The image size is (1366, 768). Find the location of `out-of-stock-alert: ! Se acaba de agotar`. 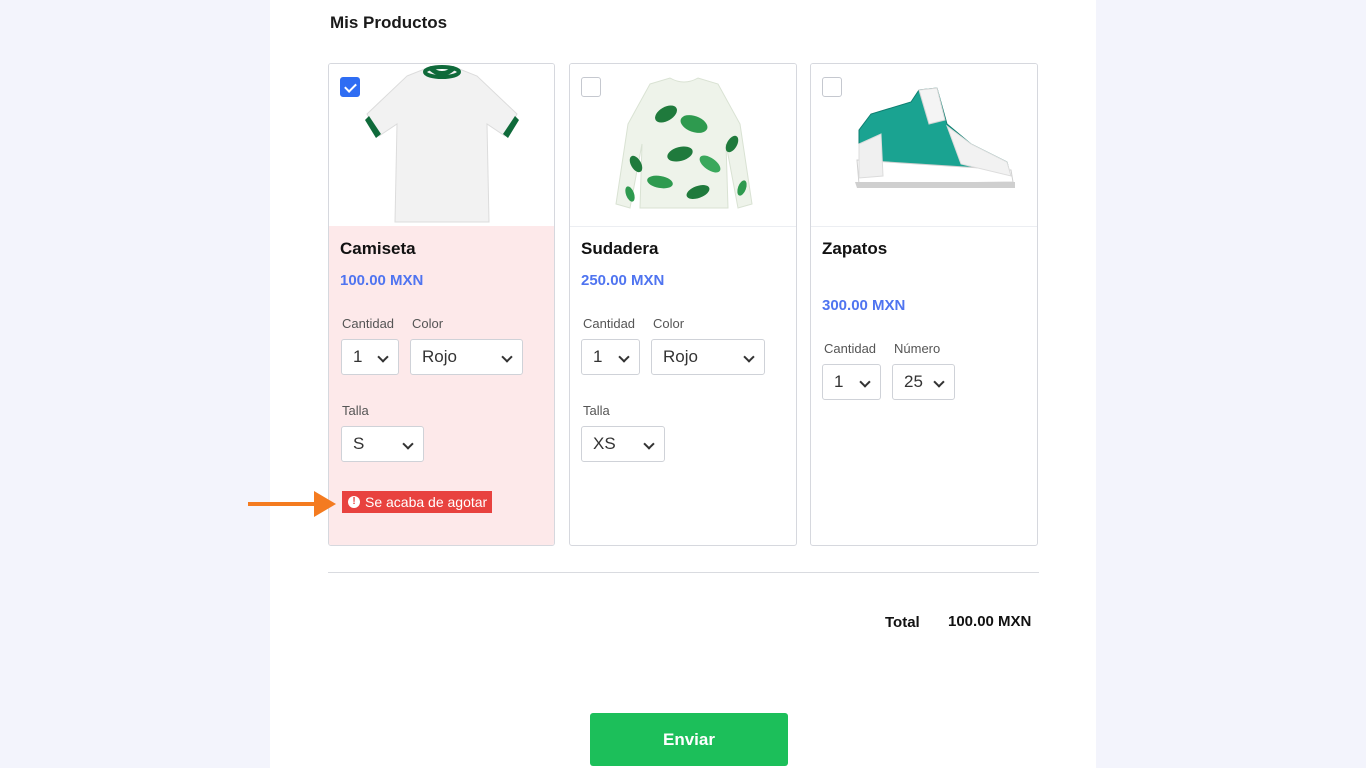

out-of-stock-alert: ! Se acaba de agotar is located at coordinates (417, 502).